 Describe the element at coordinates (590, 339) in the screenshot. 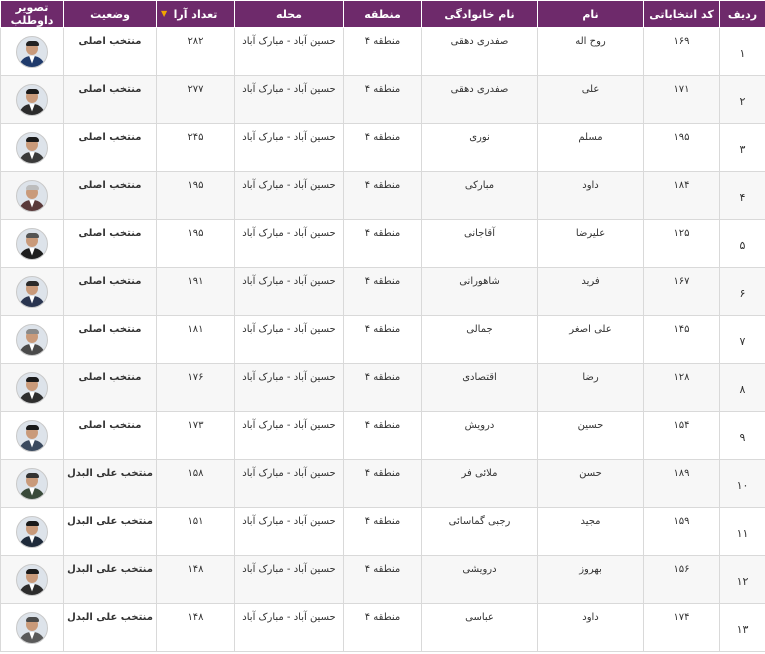

I see `first-name-cell: علی اصغر` at that location.